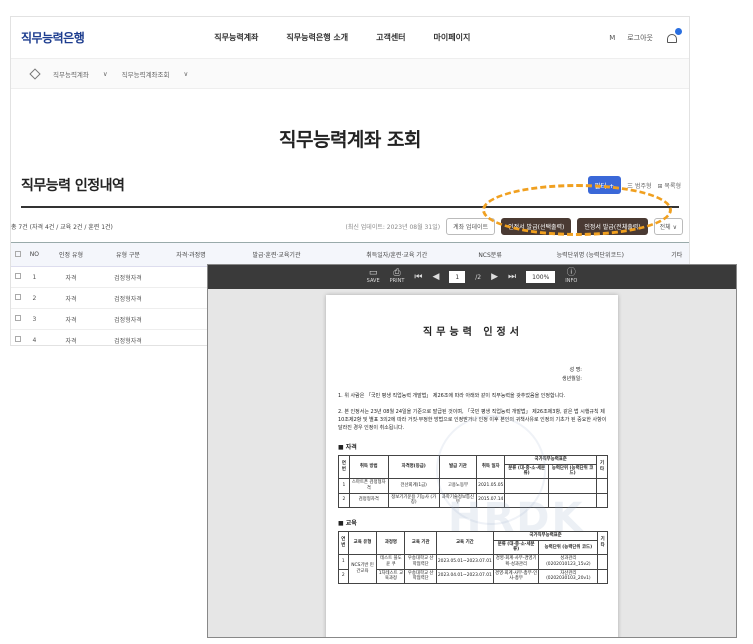 The height and width of the screenshot is (644, 753). What do you see at coordinates (34, 337) in the screenshot?
I see `table-cell: 4` at bounding box center [34, 337].